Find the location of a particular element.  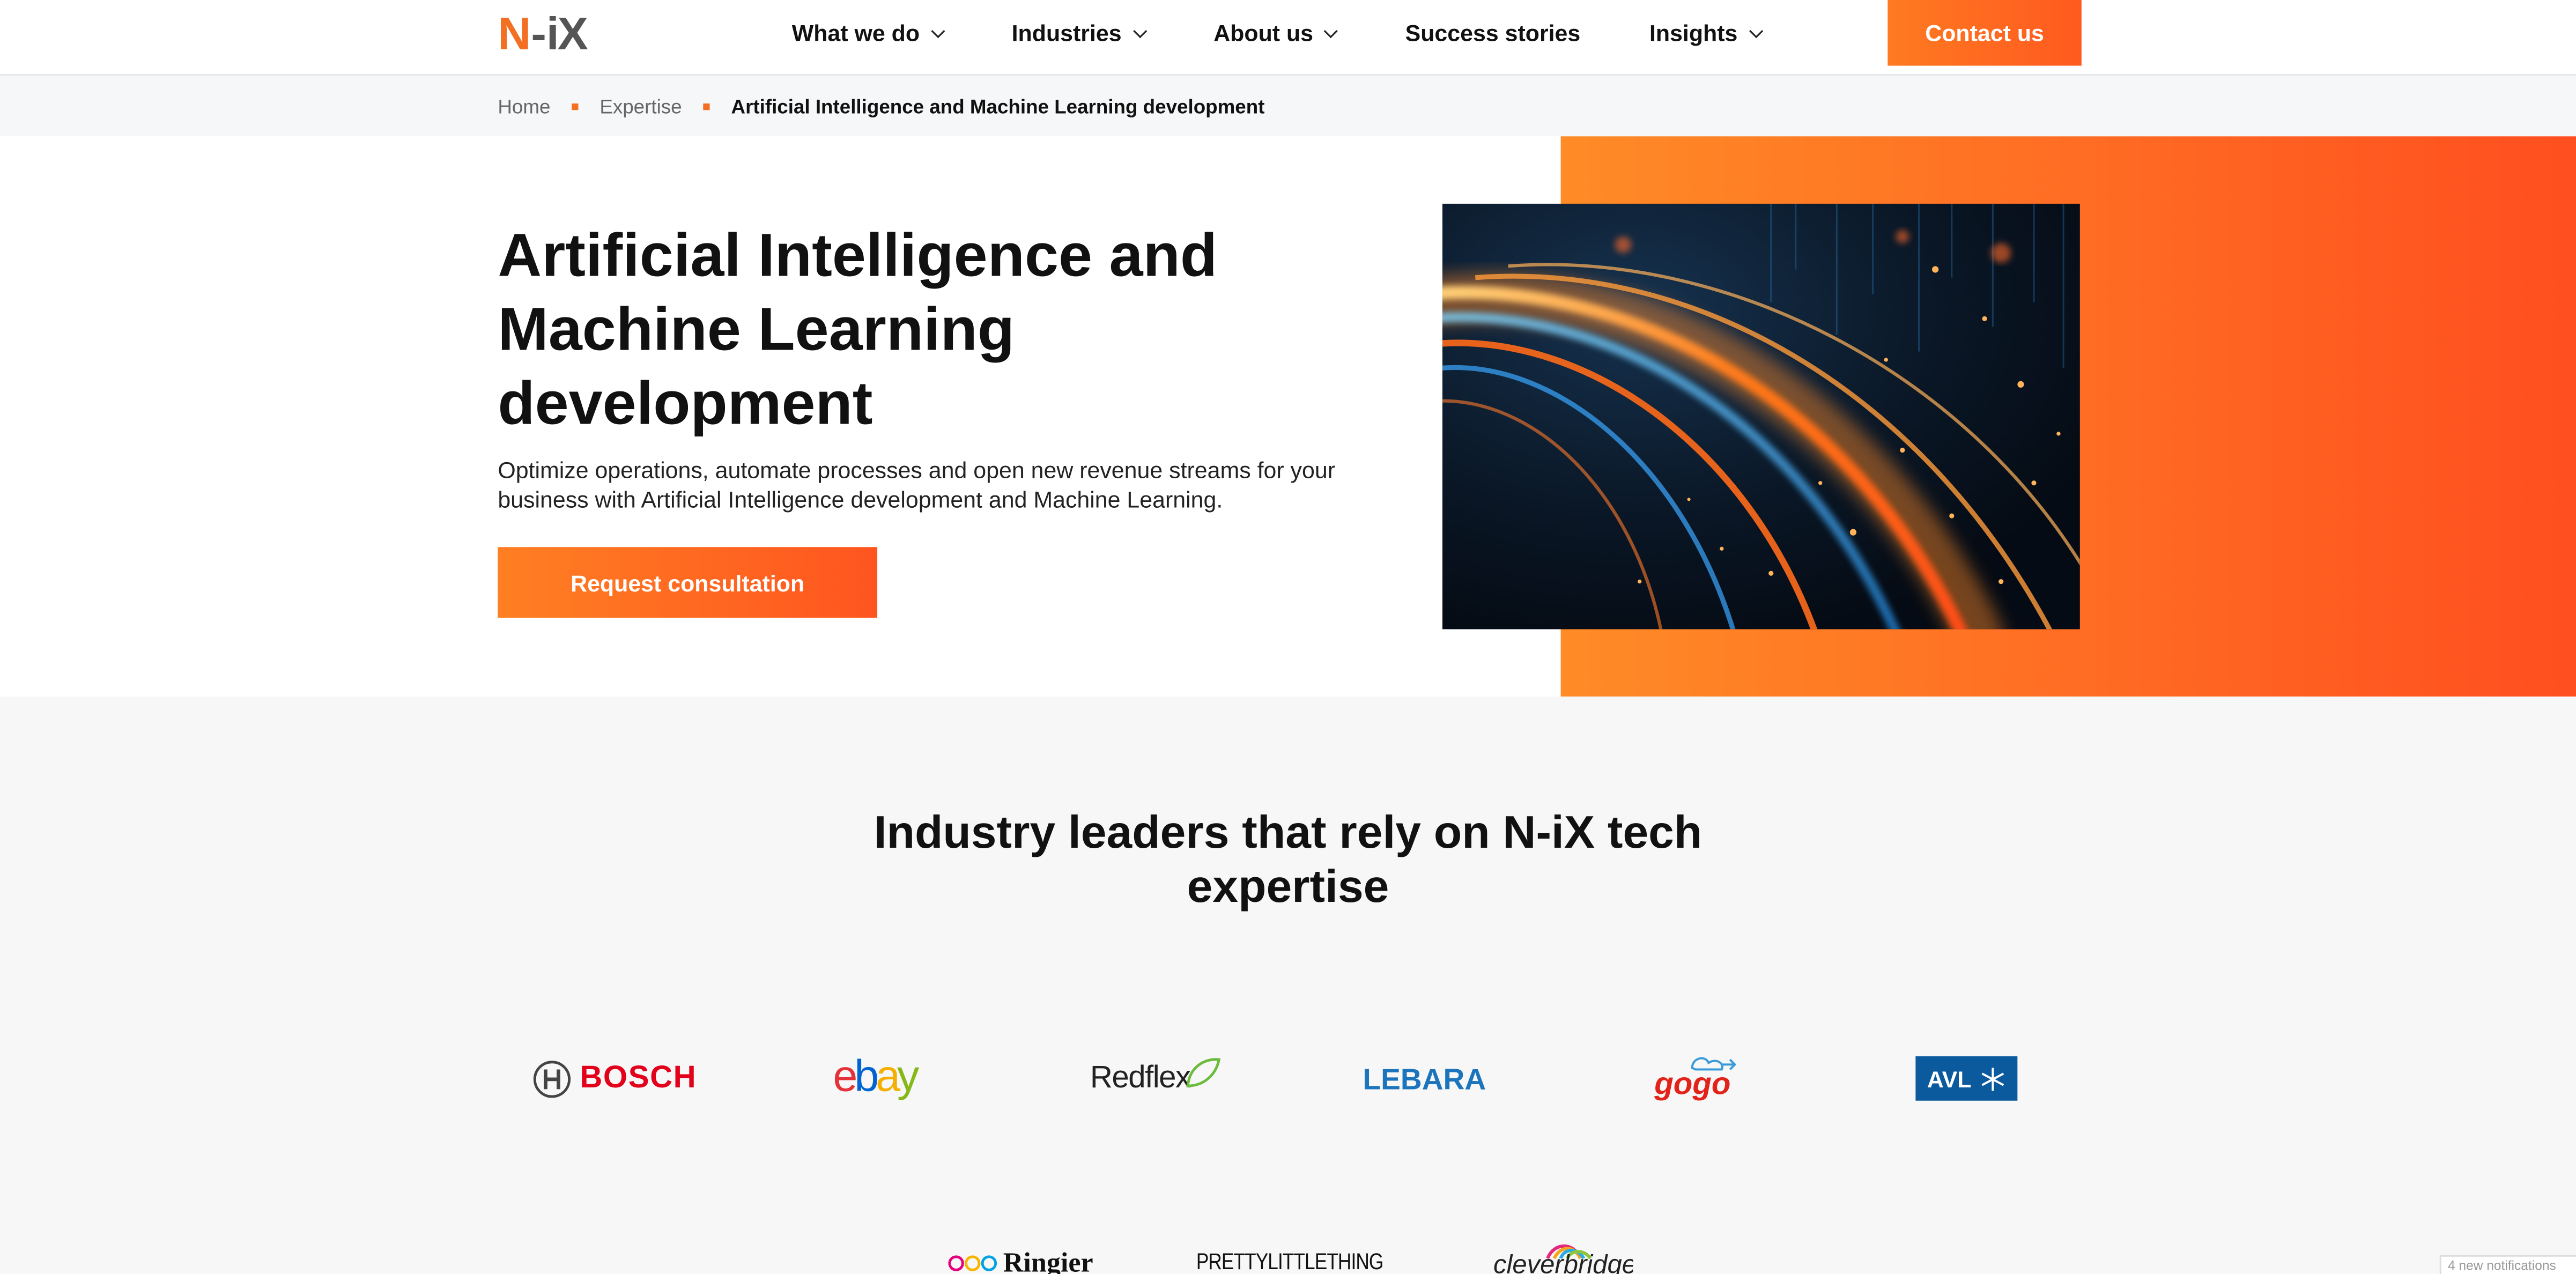

redflex-wordmark: Redflex is located at coordinates (1140, 1078).